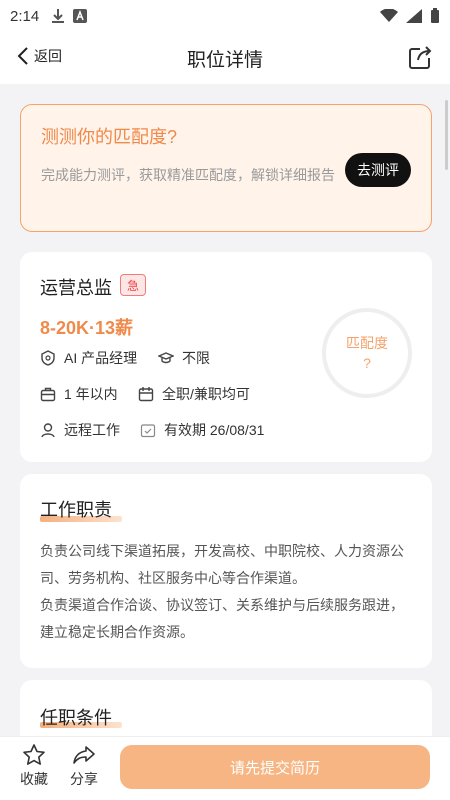  I want to click on start-assessment-button: 去测评, so click(378, 170).